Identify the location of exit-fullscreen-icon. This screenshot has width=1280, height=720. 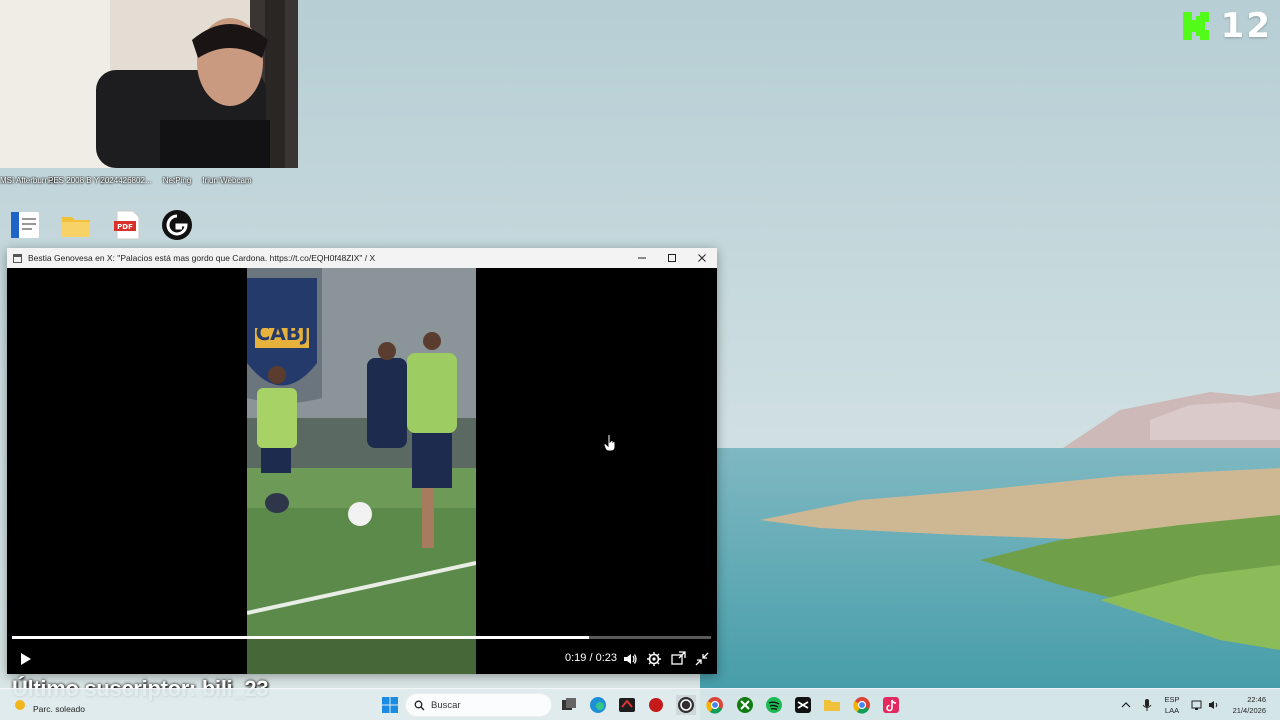
(702, 659).